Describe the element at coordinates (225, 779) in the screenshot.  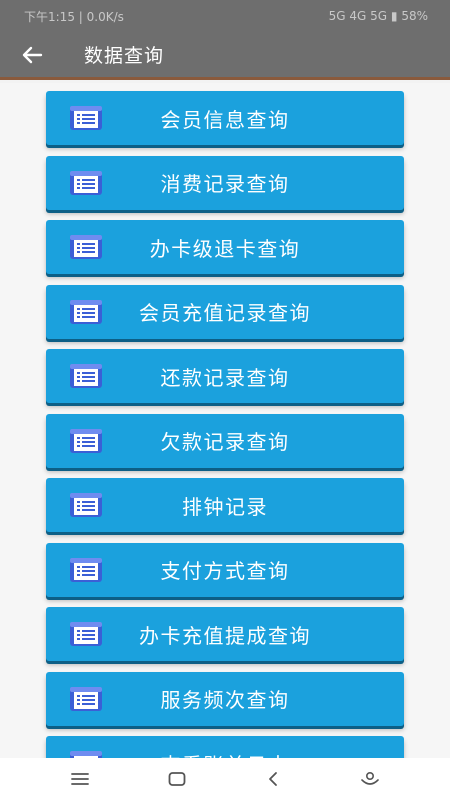
I see `system-nav-bar` at that location.